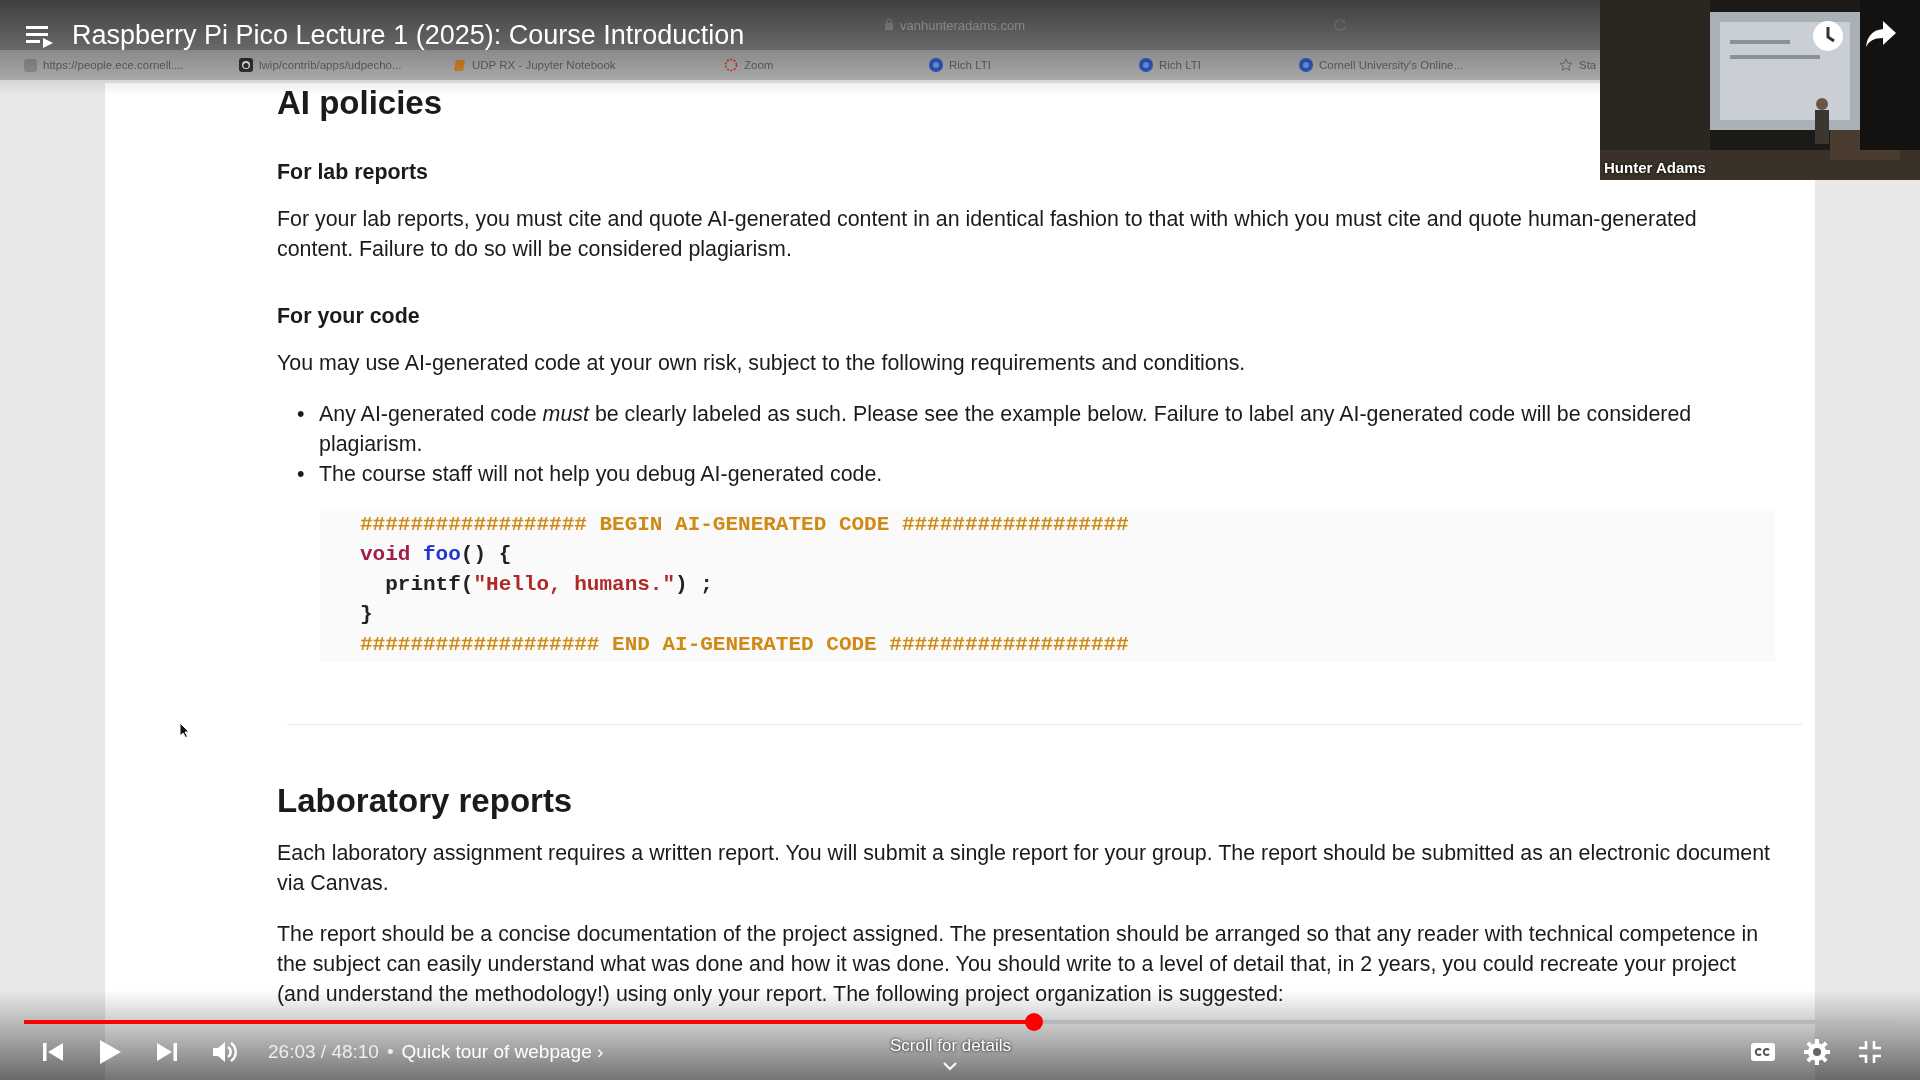 This screenshot has height=1080, width=1920. I want to click on paragraph: Each laboratory assignment requires a written report. You will submit a single report for your group. The report should be submitted as an electronic document via Canvas., so click(1024, 868).